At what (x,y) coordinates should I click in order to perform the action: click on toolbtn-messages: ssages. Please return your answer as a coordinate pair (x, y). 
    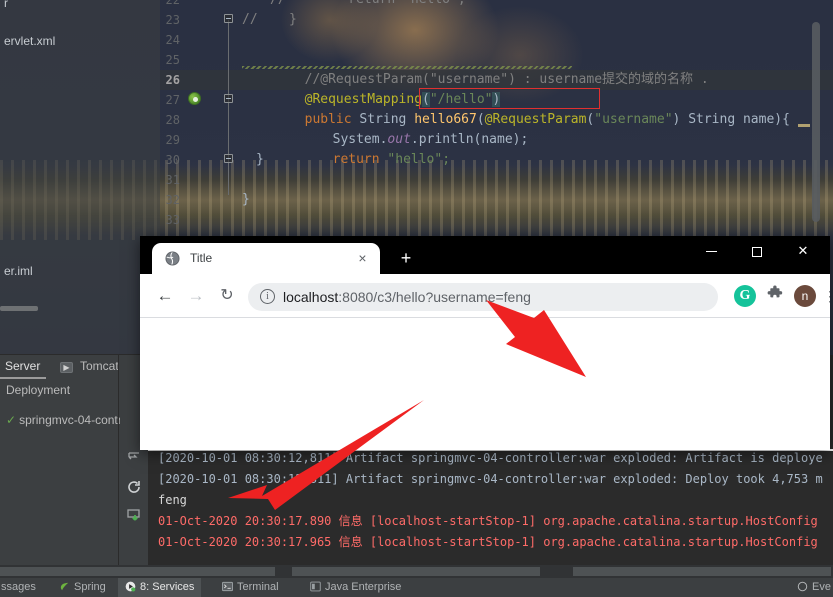
    Looking at the image, I should click on (21, 587).